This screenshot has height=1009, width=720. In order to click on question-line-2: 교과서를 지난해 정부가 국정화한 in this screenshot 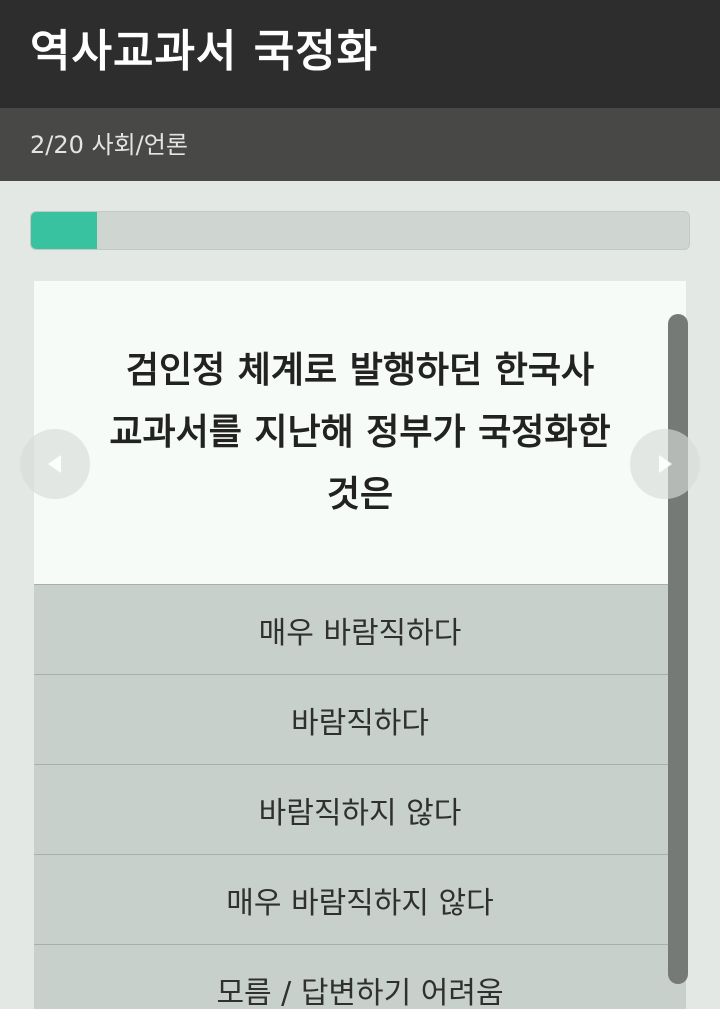, I will do `click(360, 432)`.